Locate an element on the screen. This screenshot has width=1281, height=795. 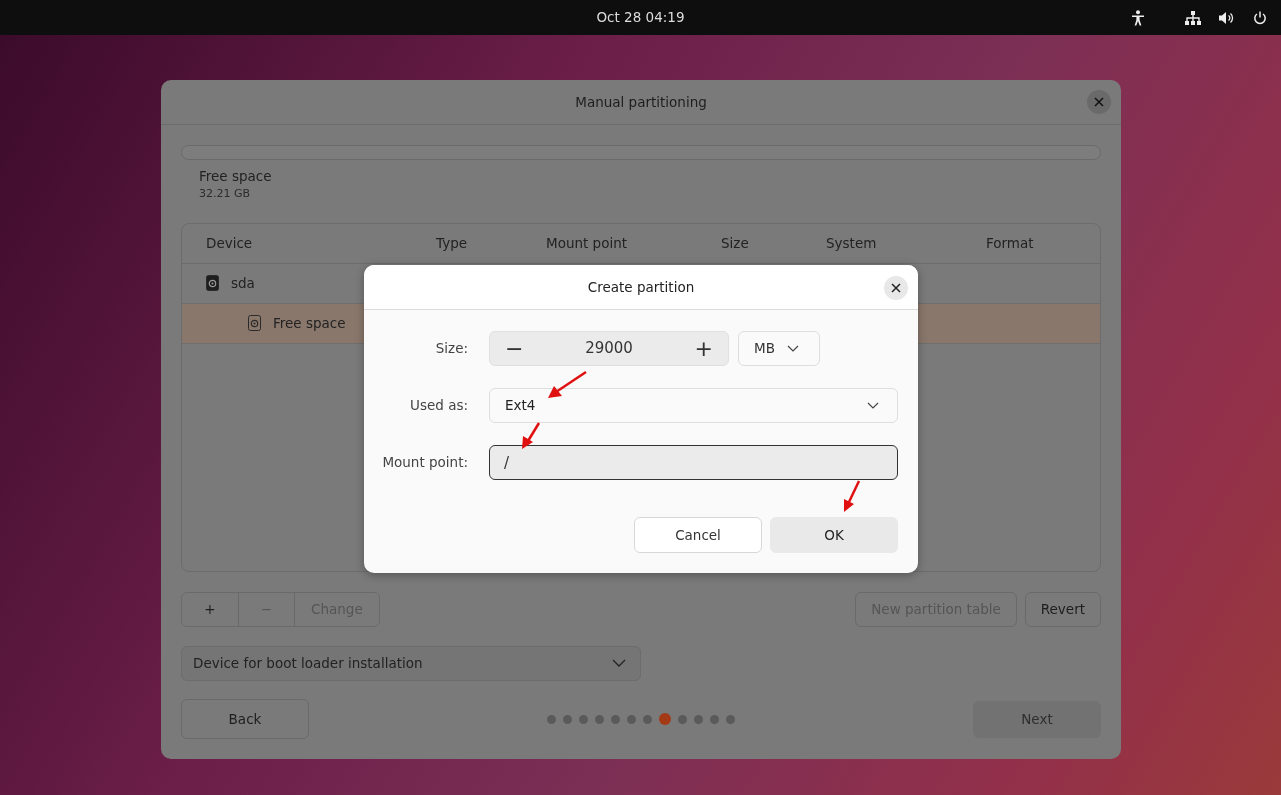
free-space-label: Free space is located at coordinates (236, 176).